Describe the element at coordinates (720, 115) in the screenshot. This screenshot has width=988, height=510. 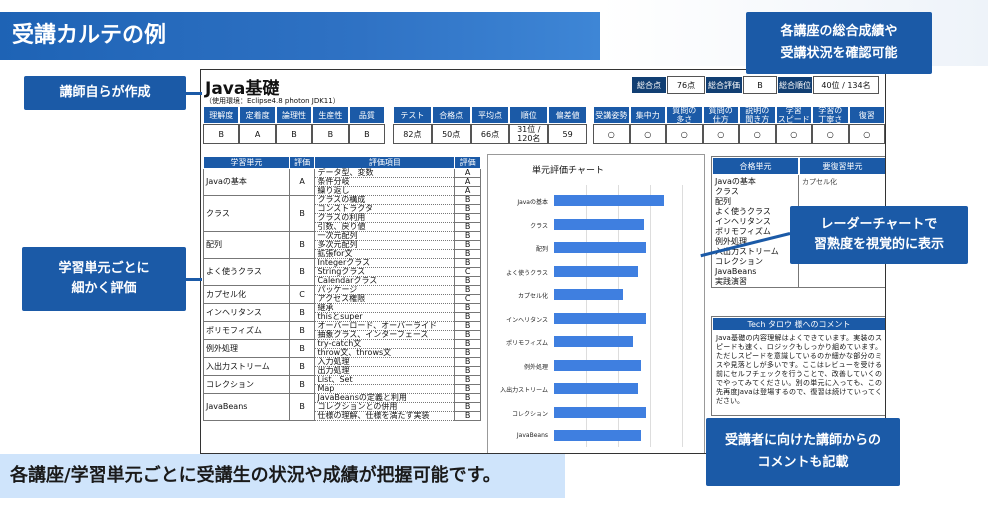
I see `group3-header: 質問の 仕方` at that location.